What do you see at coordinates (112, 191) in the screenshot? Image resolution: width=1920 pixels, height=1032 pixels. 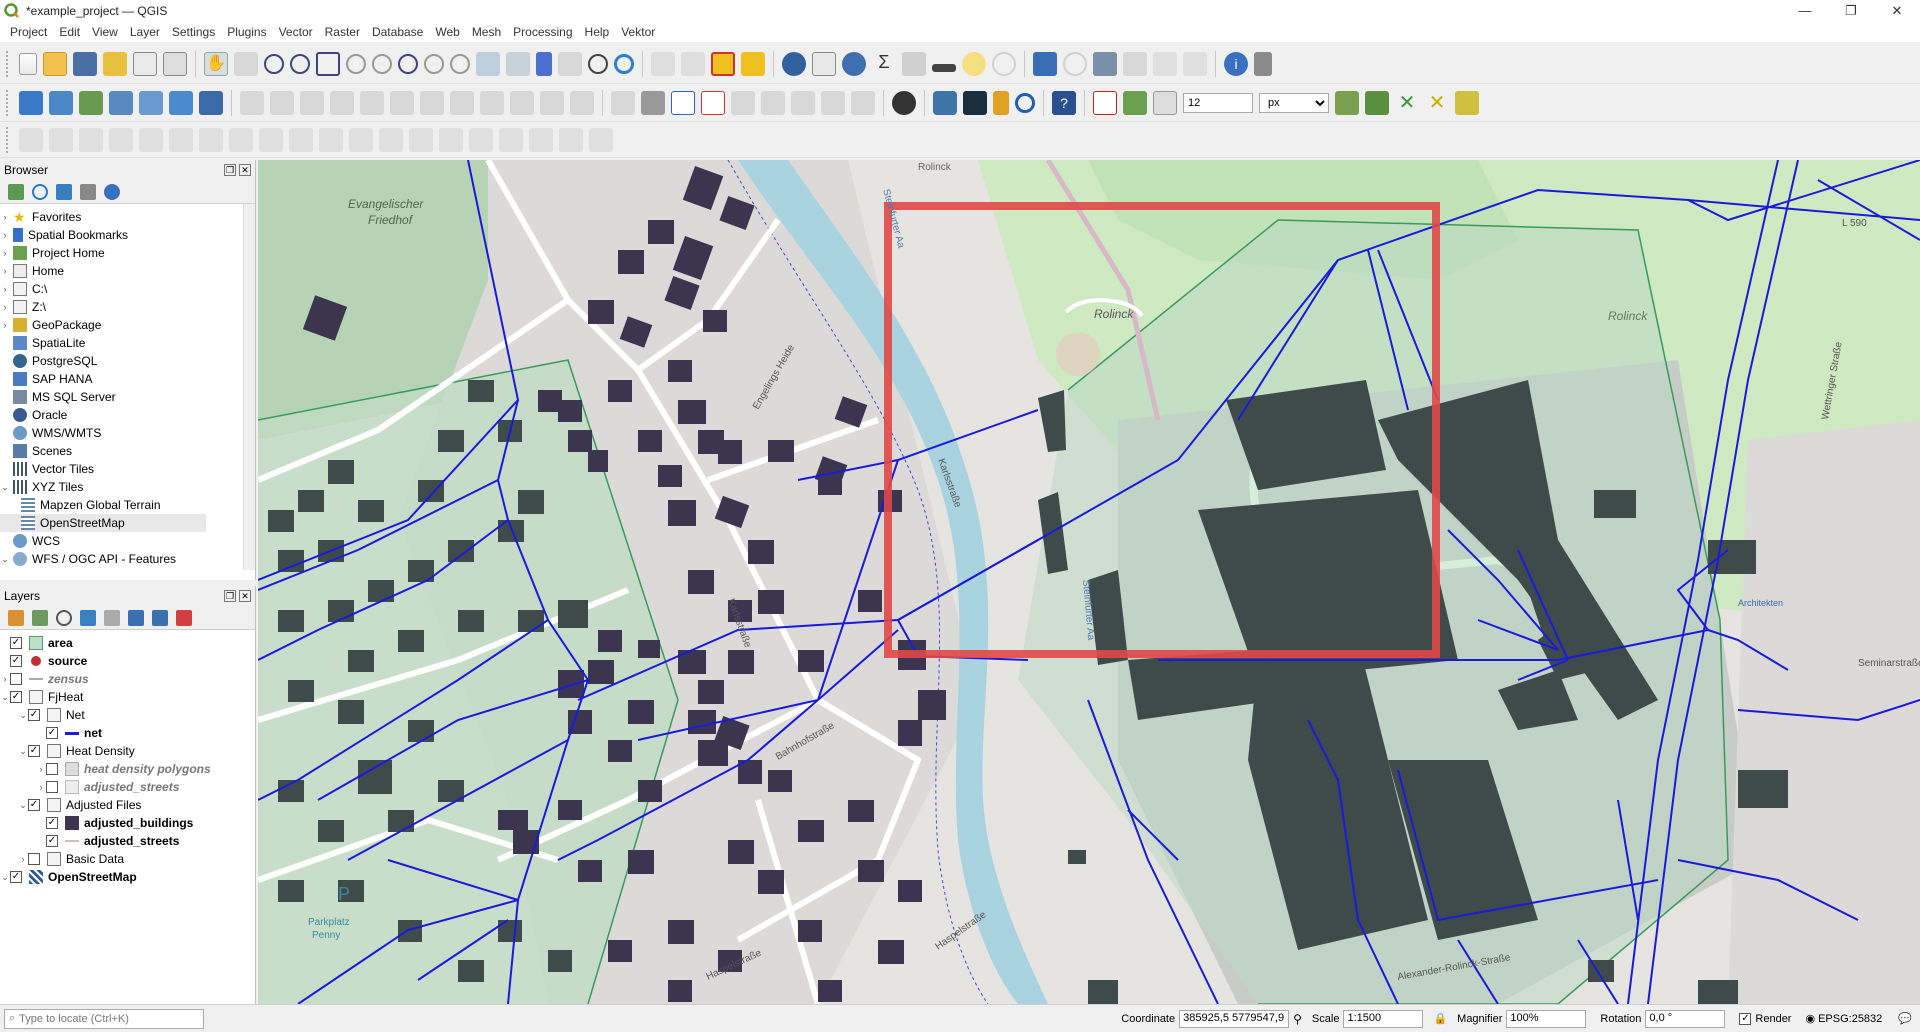 I see `properties-icon` at bounding box center [112, 191].